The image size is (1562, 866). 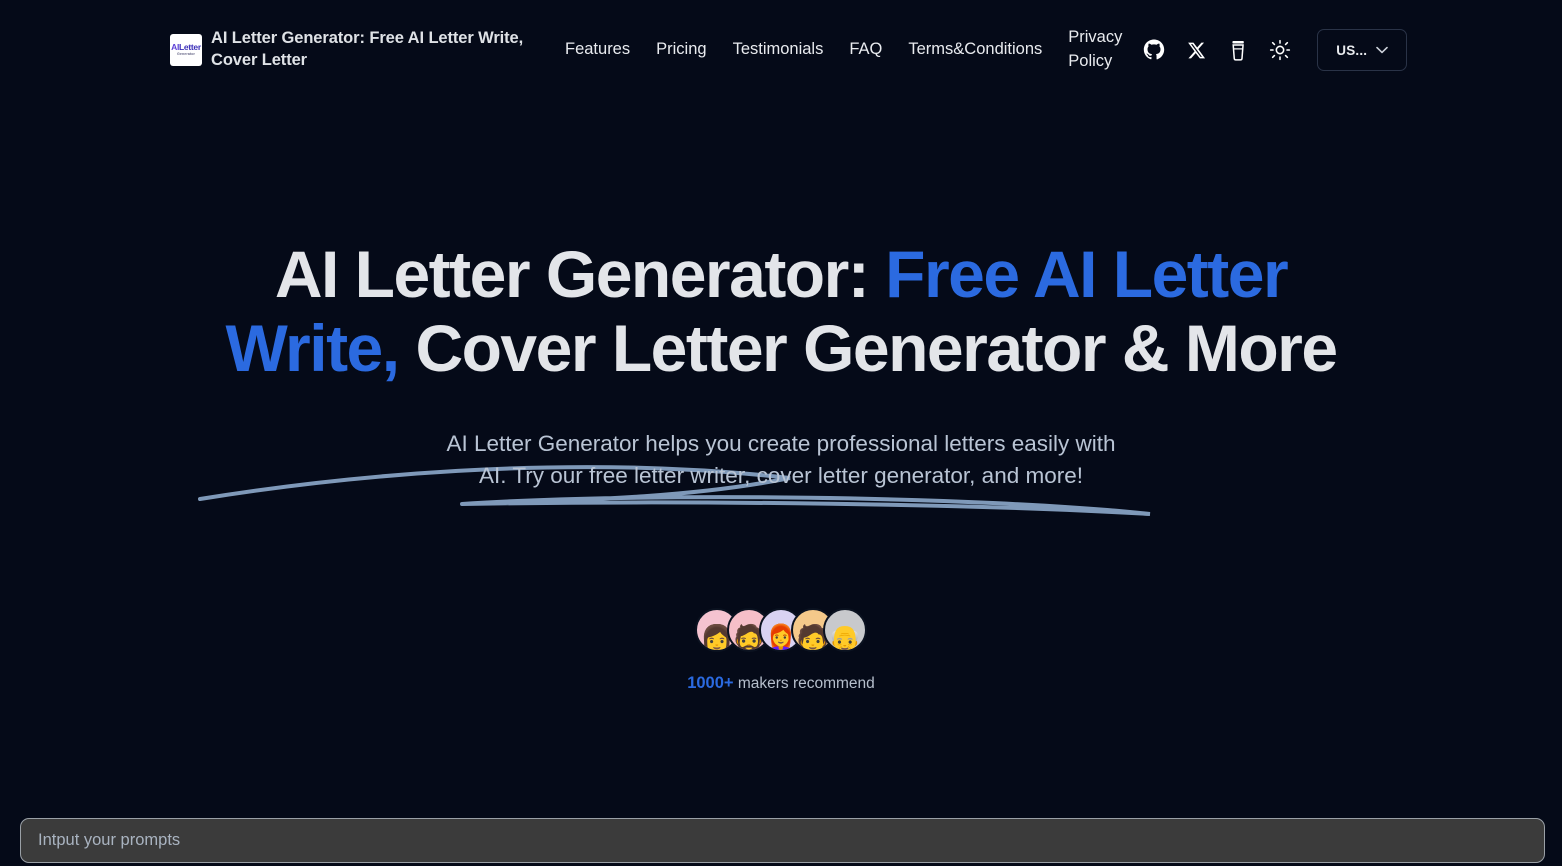 What do you see at coordinates (845, 638) in the screenshot?
I see `avatar-face: 👴` at bounding box center [845, 638].